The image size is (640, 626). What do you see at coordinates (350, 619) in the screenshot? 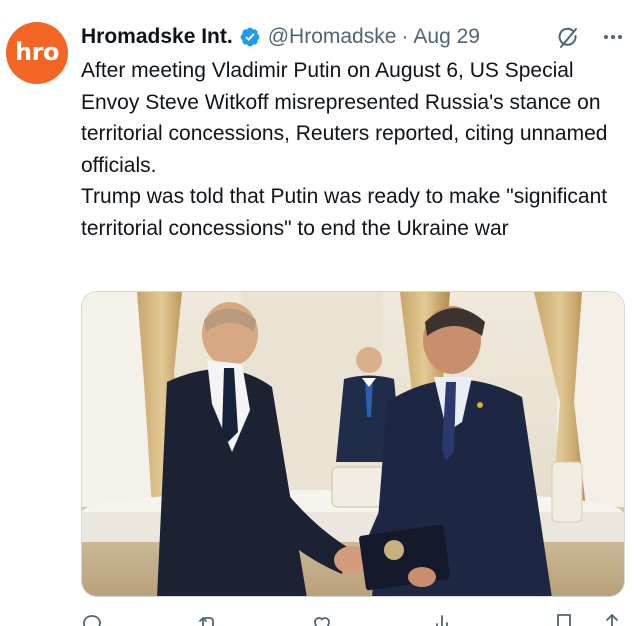
I see `tweet-actions` at bounding box center [350, 619].